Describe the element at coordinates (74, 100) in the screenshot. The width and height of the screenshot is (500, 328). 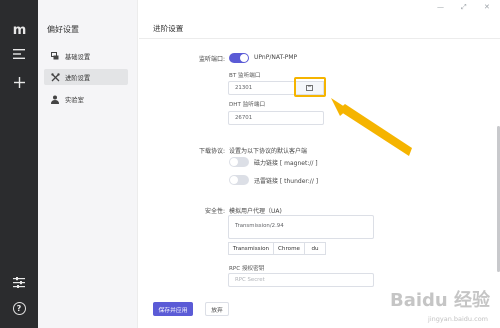
I see `sidebar-item-label: 实验室` at that location.